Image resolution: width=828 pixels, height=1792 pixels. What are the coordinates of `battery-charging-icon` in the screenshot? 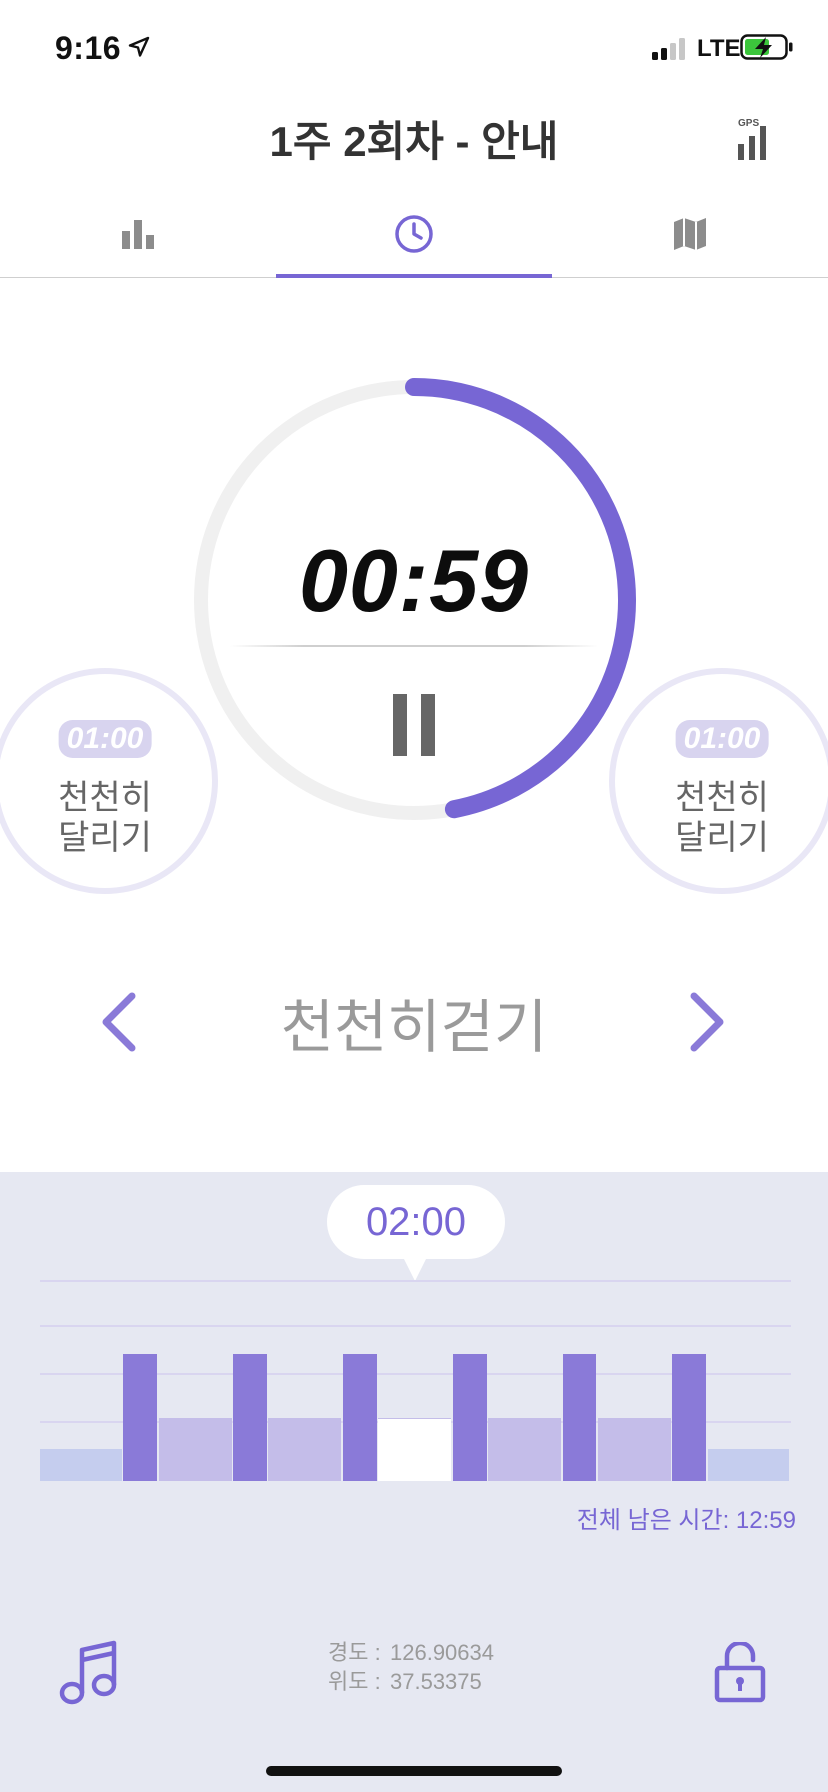 It's located at (766, 47).